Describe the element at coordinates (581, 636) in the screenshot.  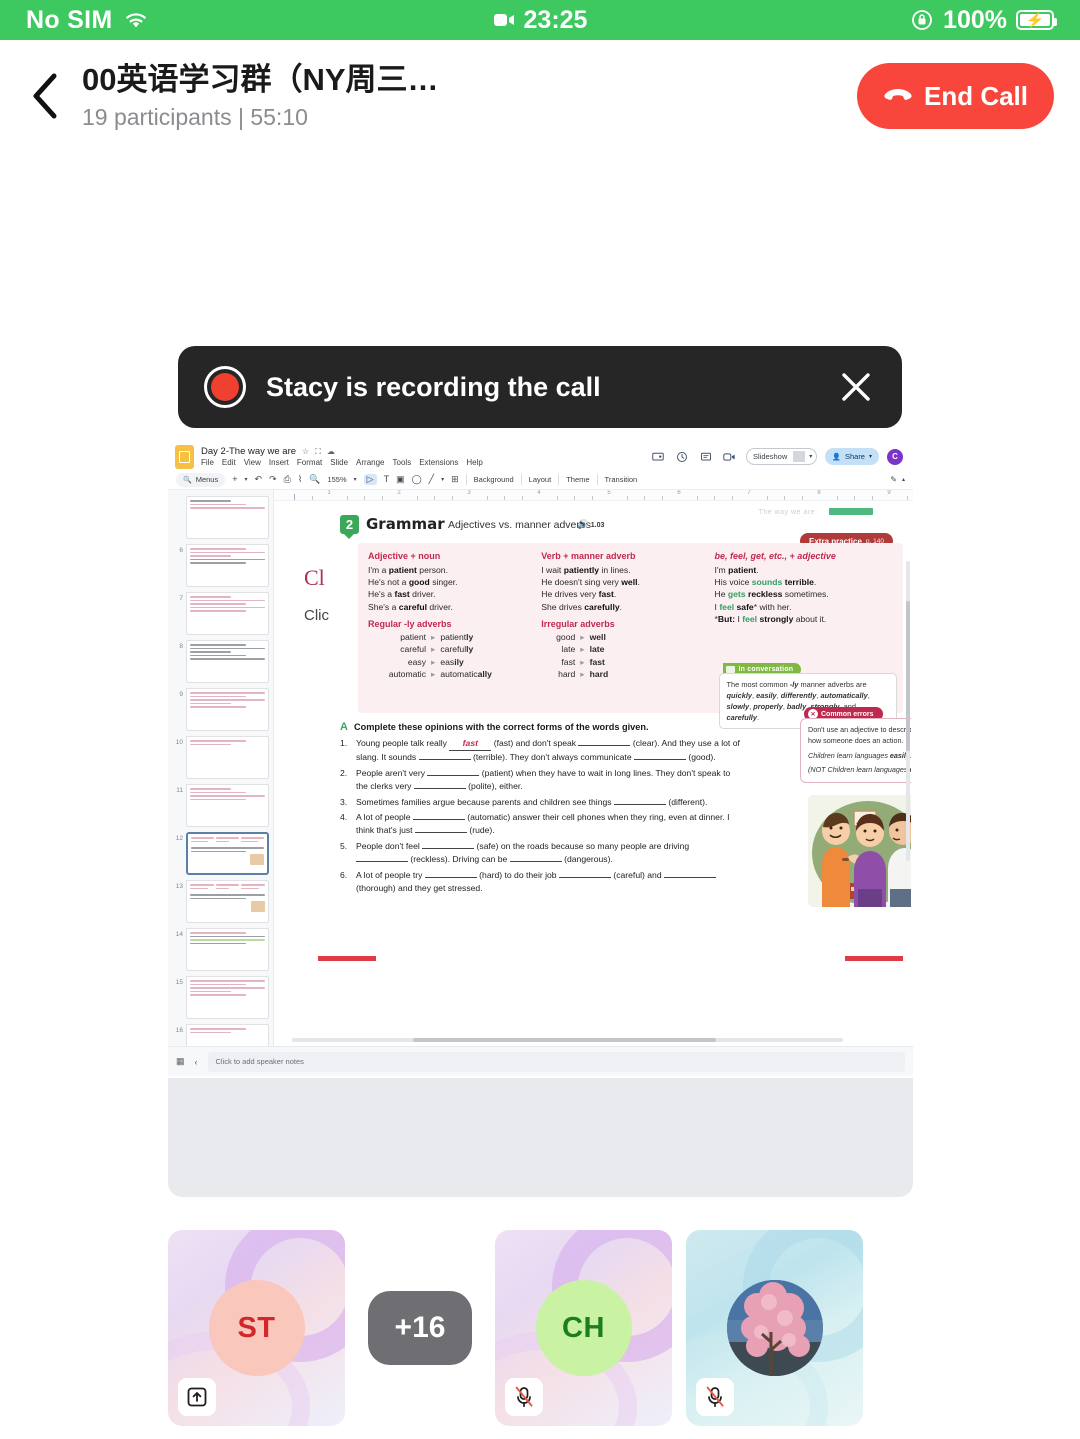
I see `adverb-pair: good ▸ well` at that location.